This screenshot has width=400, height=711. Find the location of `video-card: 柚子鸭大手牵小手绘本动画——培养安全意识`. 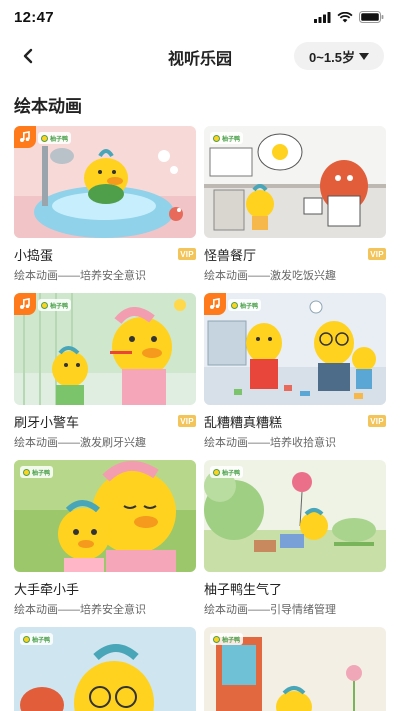

video-card: 柚子鸭大手牵小手绘本动画——培养安全意识 is located at coordinates (105, 543).